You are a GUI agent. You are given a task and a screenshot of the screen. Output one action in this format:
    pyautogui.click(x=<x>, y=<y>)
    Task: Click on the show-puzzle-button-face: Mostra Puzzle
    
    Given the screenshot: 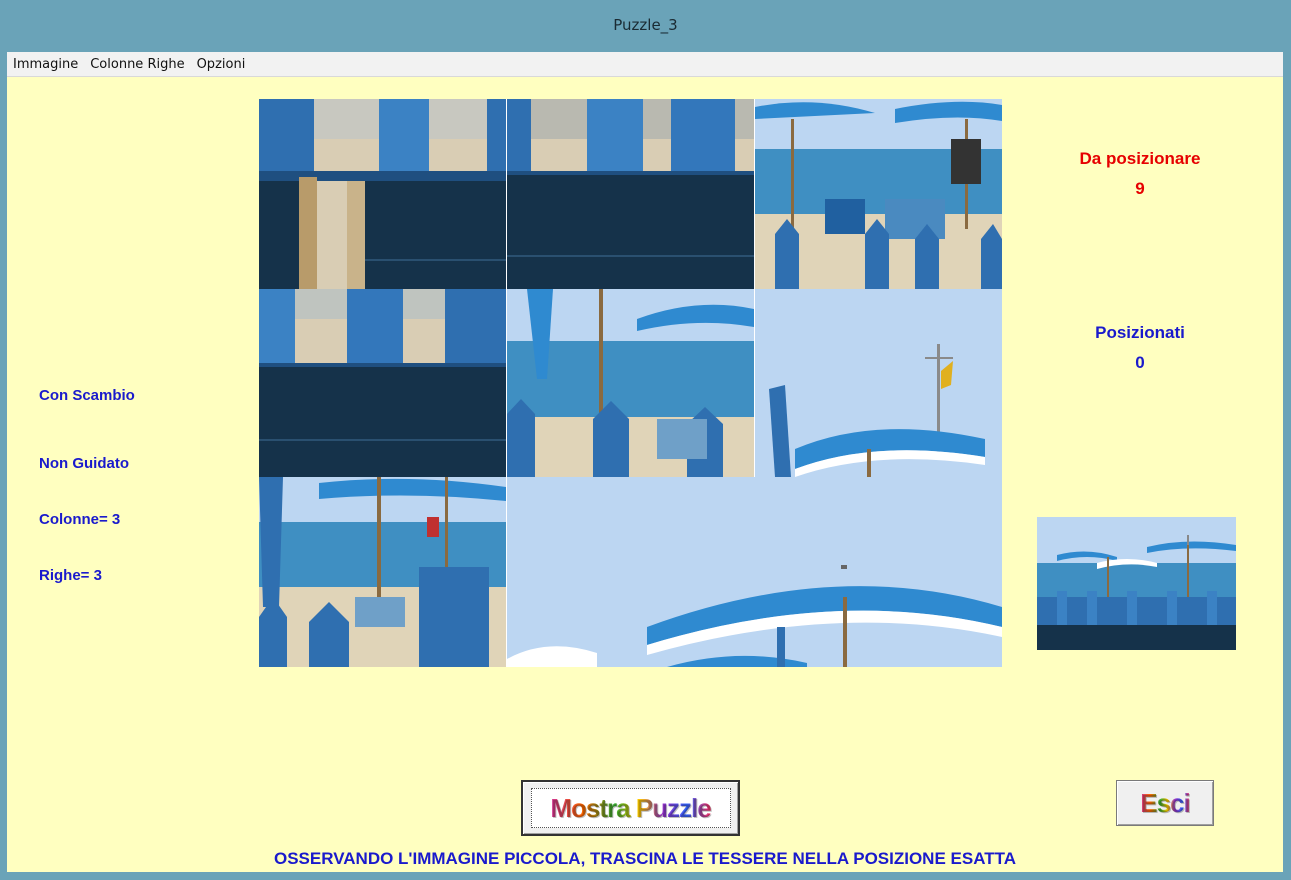 What is the action you would take?
    pyautogui.click(x=630, y=808)
    